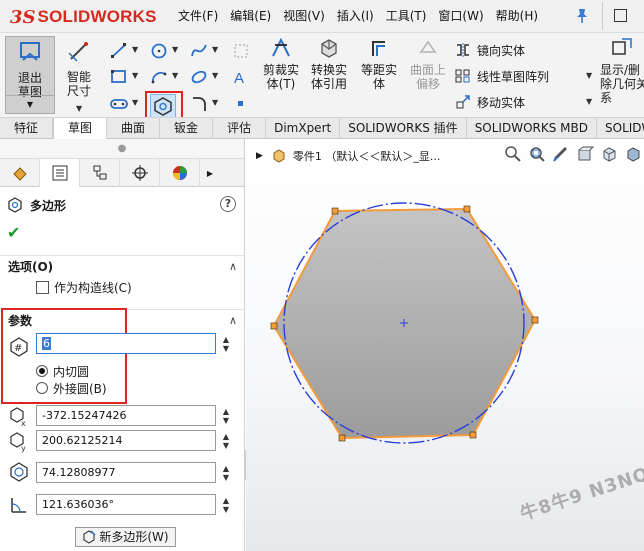 The width and height of the screenshot is (644, 551). I want to click on move-entities-button: 移动实体, so click(490, 102).